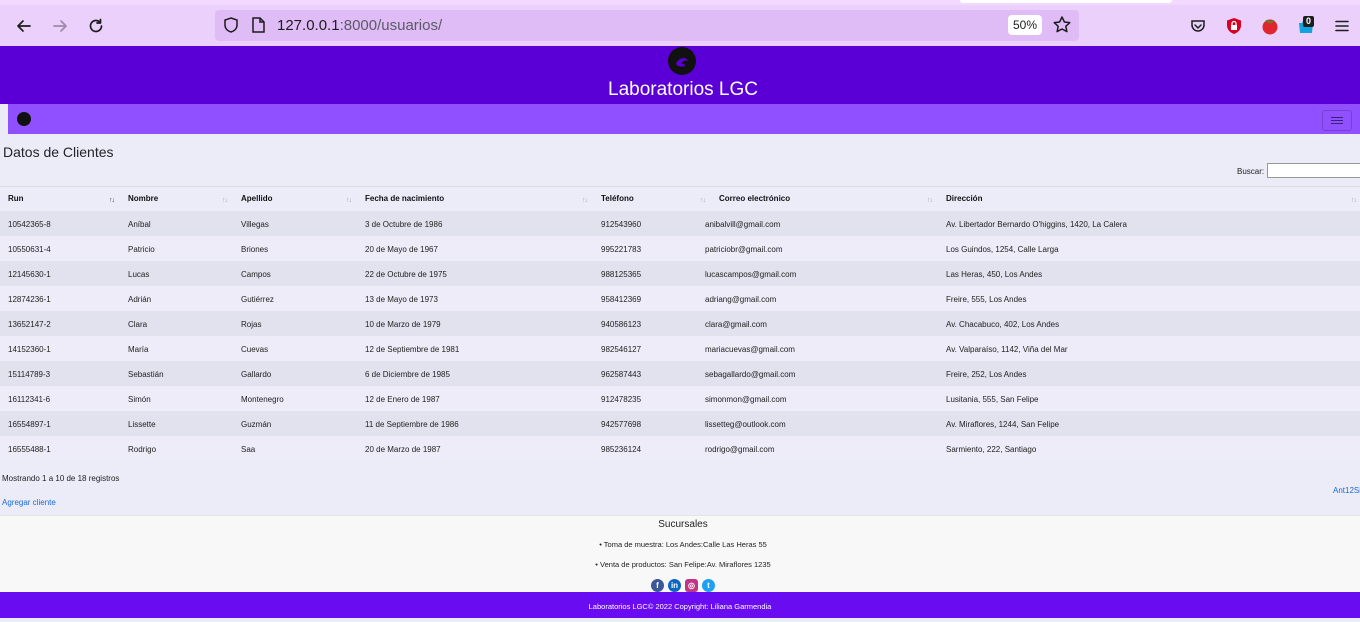 Image resolution: width=1360 pixels, height=622 pixels. I want to click on cell-apellido: Gallardo, so click(256, 374).